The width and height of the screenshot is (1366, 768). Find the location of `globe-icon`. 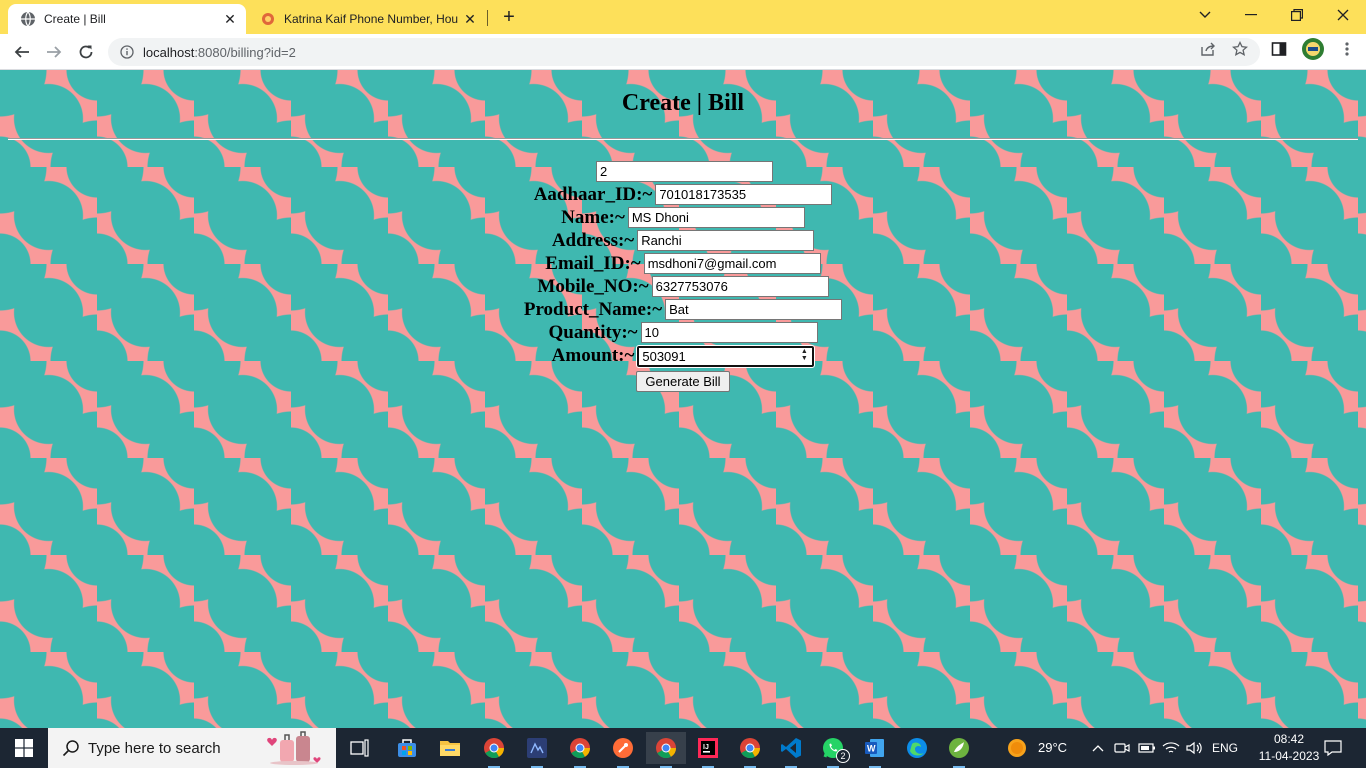

globe-icon is located at coordinates (28, 19).